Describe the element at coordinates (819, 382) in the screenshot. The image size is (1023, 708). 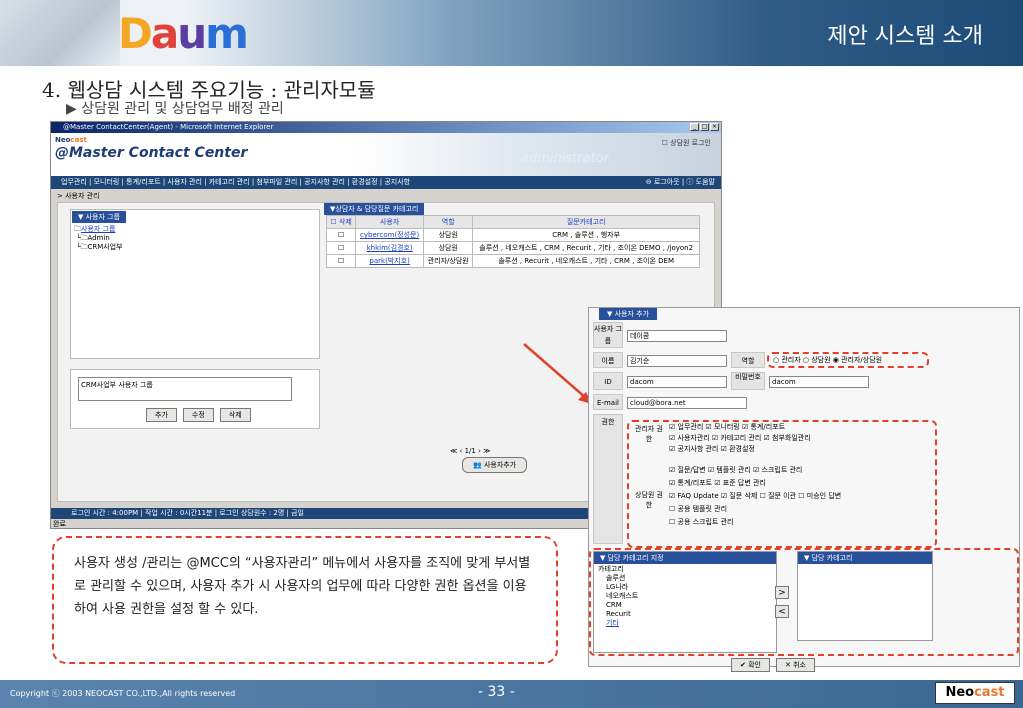
I see `password-field: dacom` at that location.